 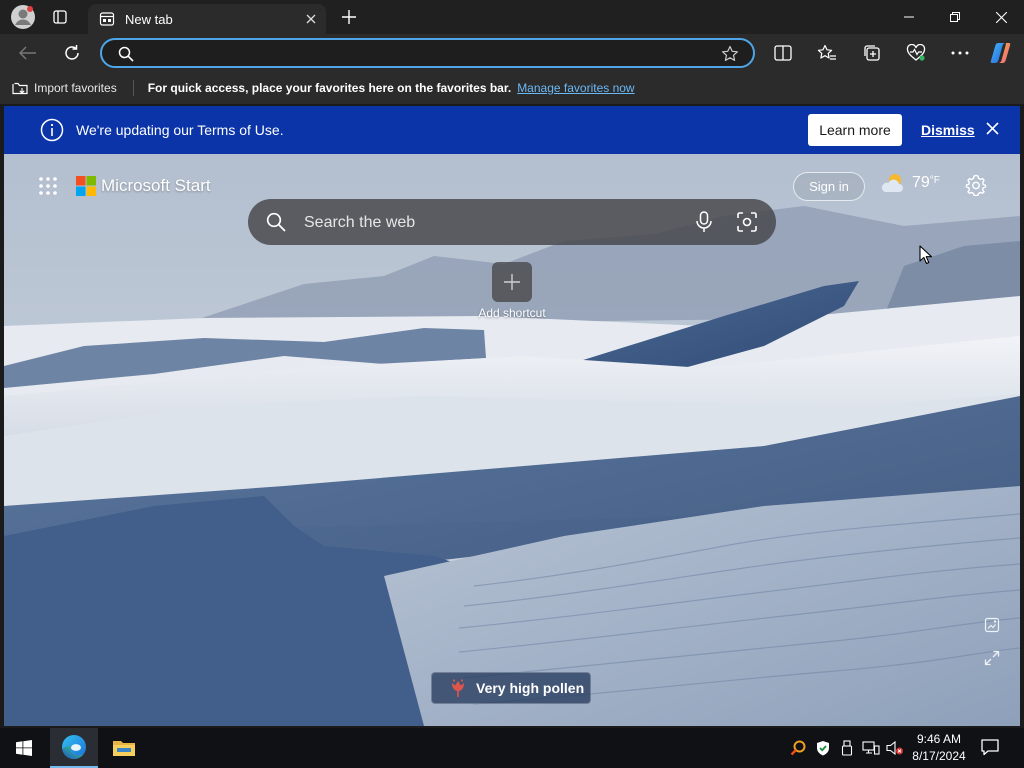 I want to click on address-bar, so click(x=427, y=53).